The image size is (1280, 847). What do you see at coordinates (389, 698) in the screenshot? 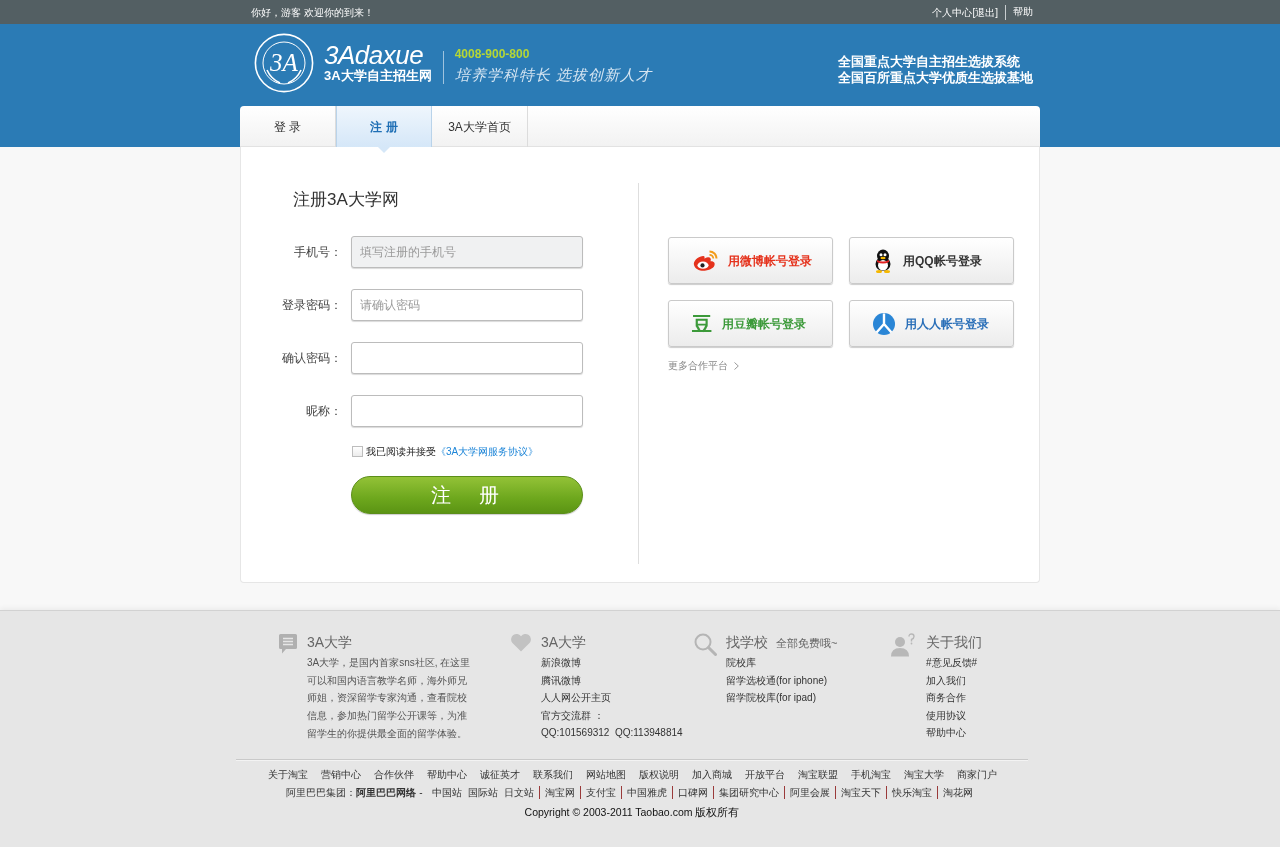
I see `footer-description: 3A大学，是国内首家sns社区, 在这里可以和国内语言教学名师，海外师兄师姐，资深留学专家沟通，查看院校信息，参加热门留学公开课等，为准留学生的你提供最全面的留学体验。` at bounding box center [389, 698].